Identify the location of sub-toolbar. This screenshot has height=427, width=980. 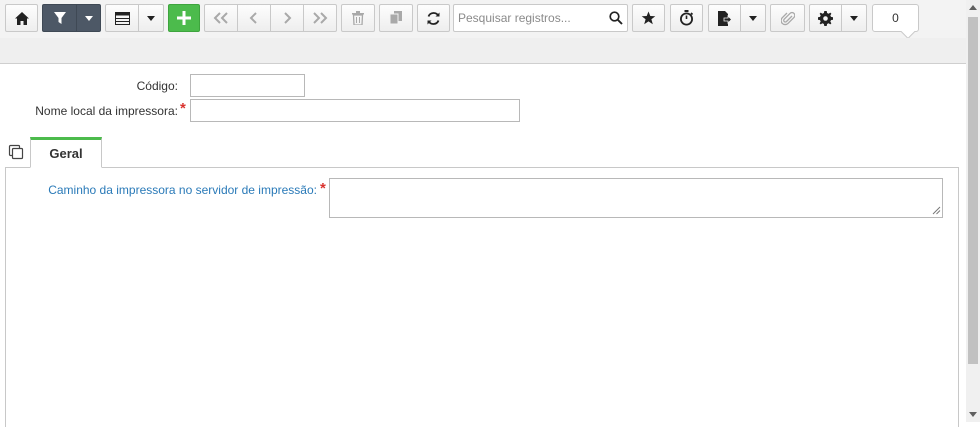
(483, 51).